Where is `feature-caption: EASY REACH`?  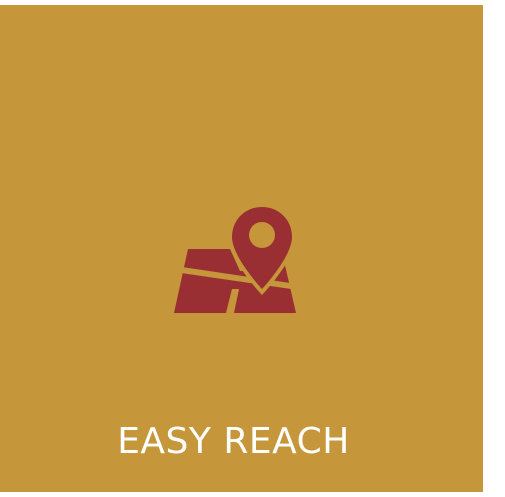 feature-caption: EASY REACH is located at coordinates (233, 441).